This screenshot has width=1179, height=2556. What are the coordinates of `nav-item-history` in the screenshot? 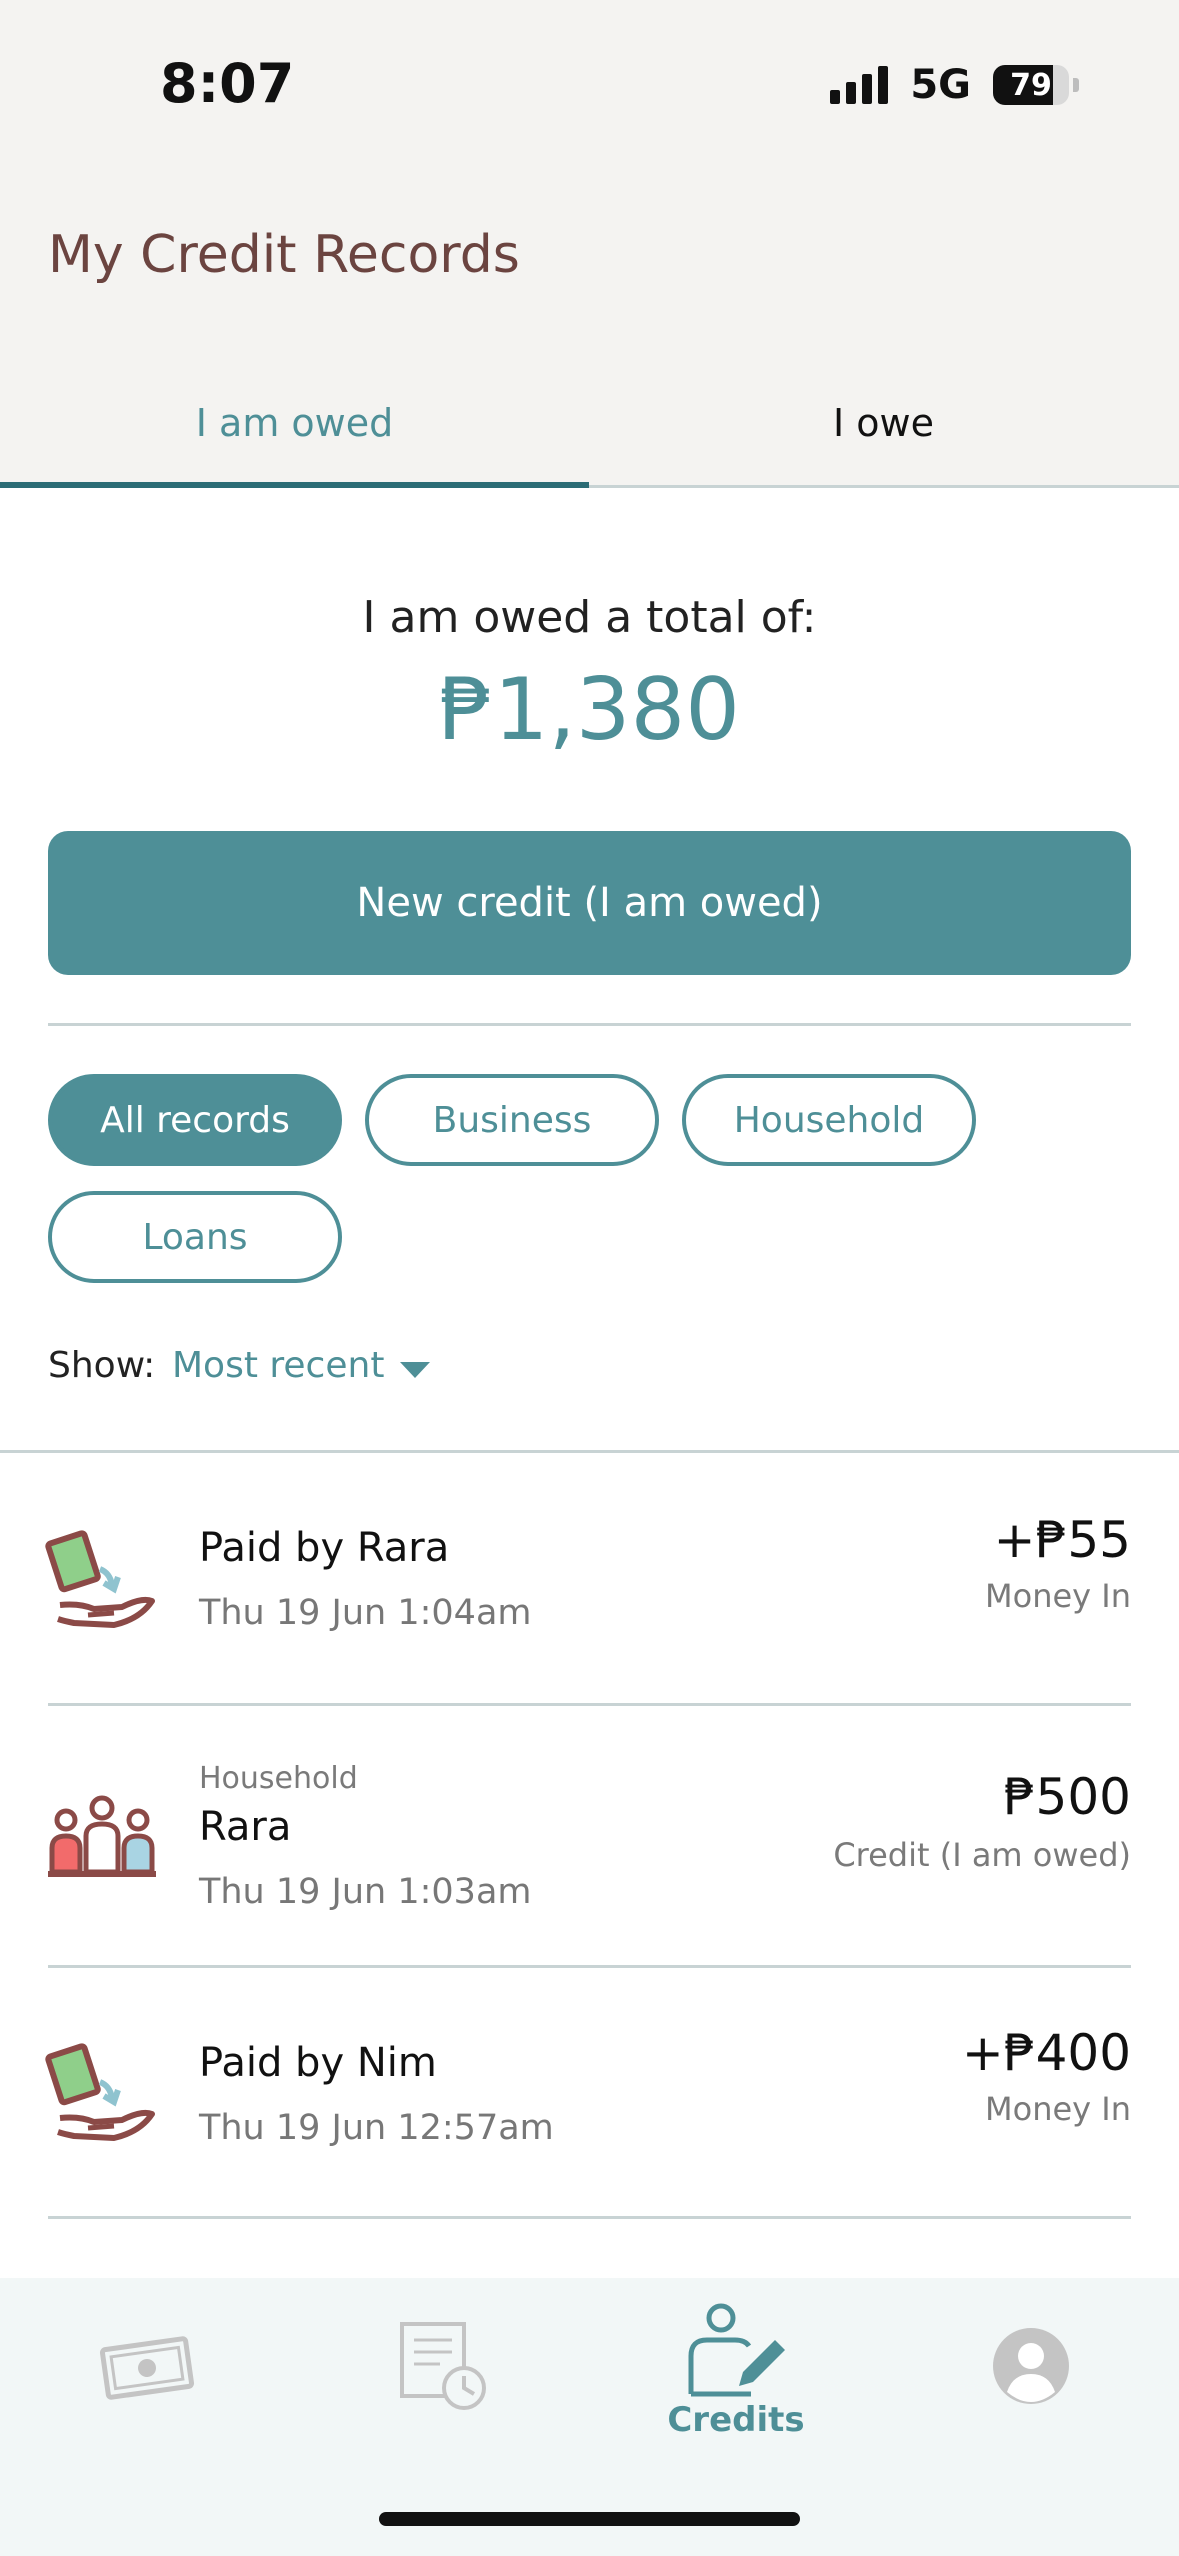 It's located at (442, 2373).